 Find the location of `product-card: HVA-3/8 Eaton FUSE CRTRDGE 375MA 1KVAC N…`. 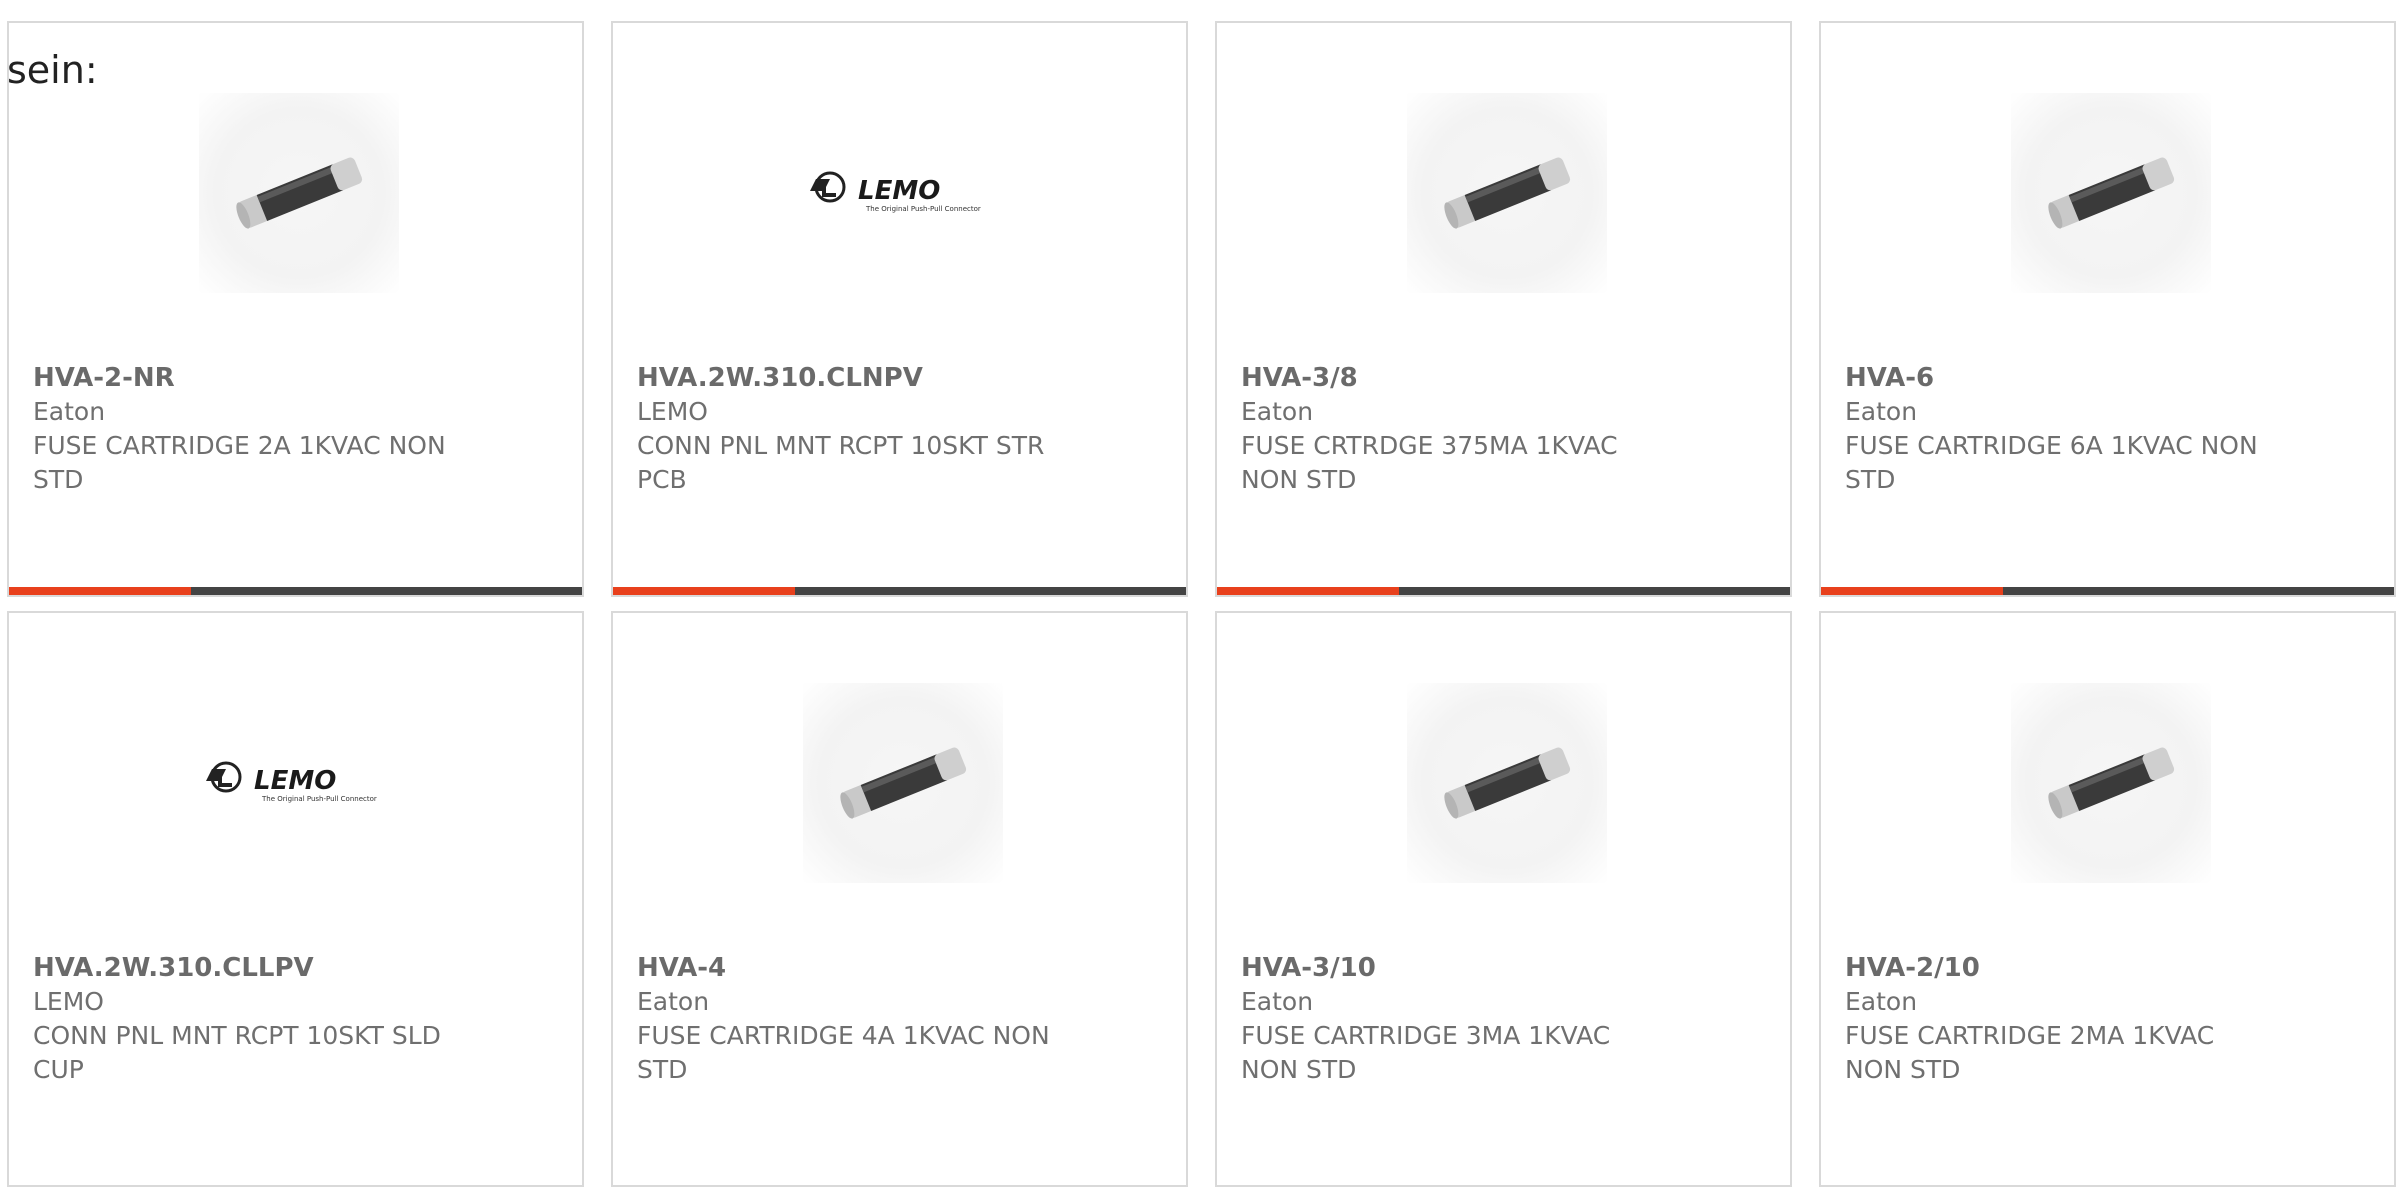

product-card: HVA-3/8 Eaton FUSE CRTRDGE 375MA 1KVAC N… is located at coordinates (1503, 309).